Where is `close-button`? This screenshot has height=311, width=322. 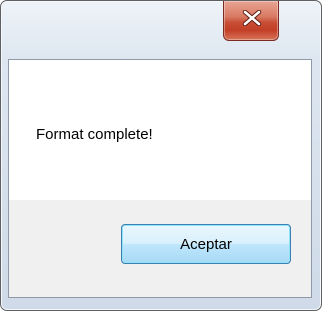 close-button is located at coordinates (251, 21).